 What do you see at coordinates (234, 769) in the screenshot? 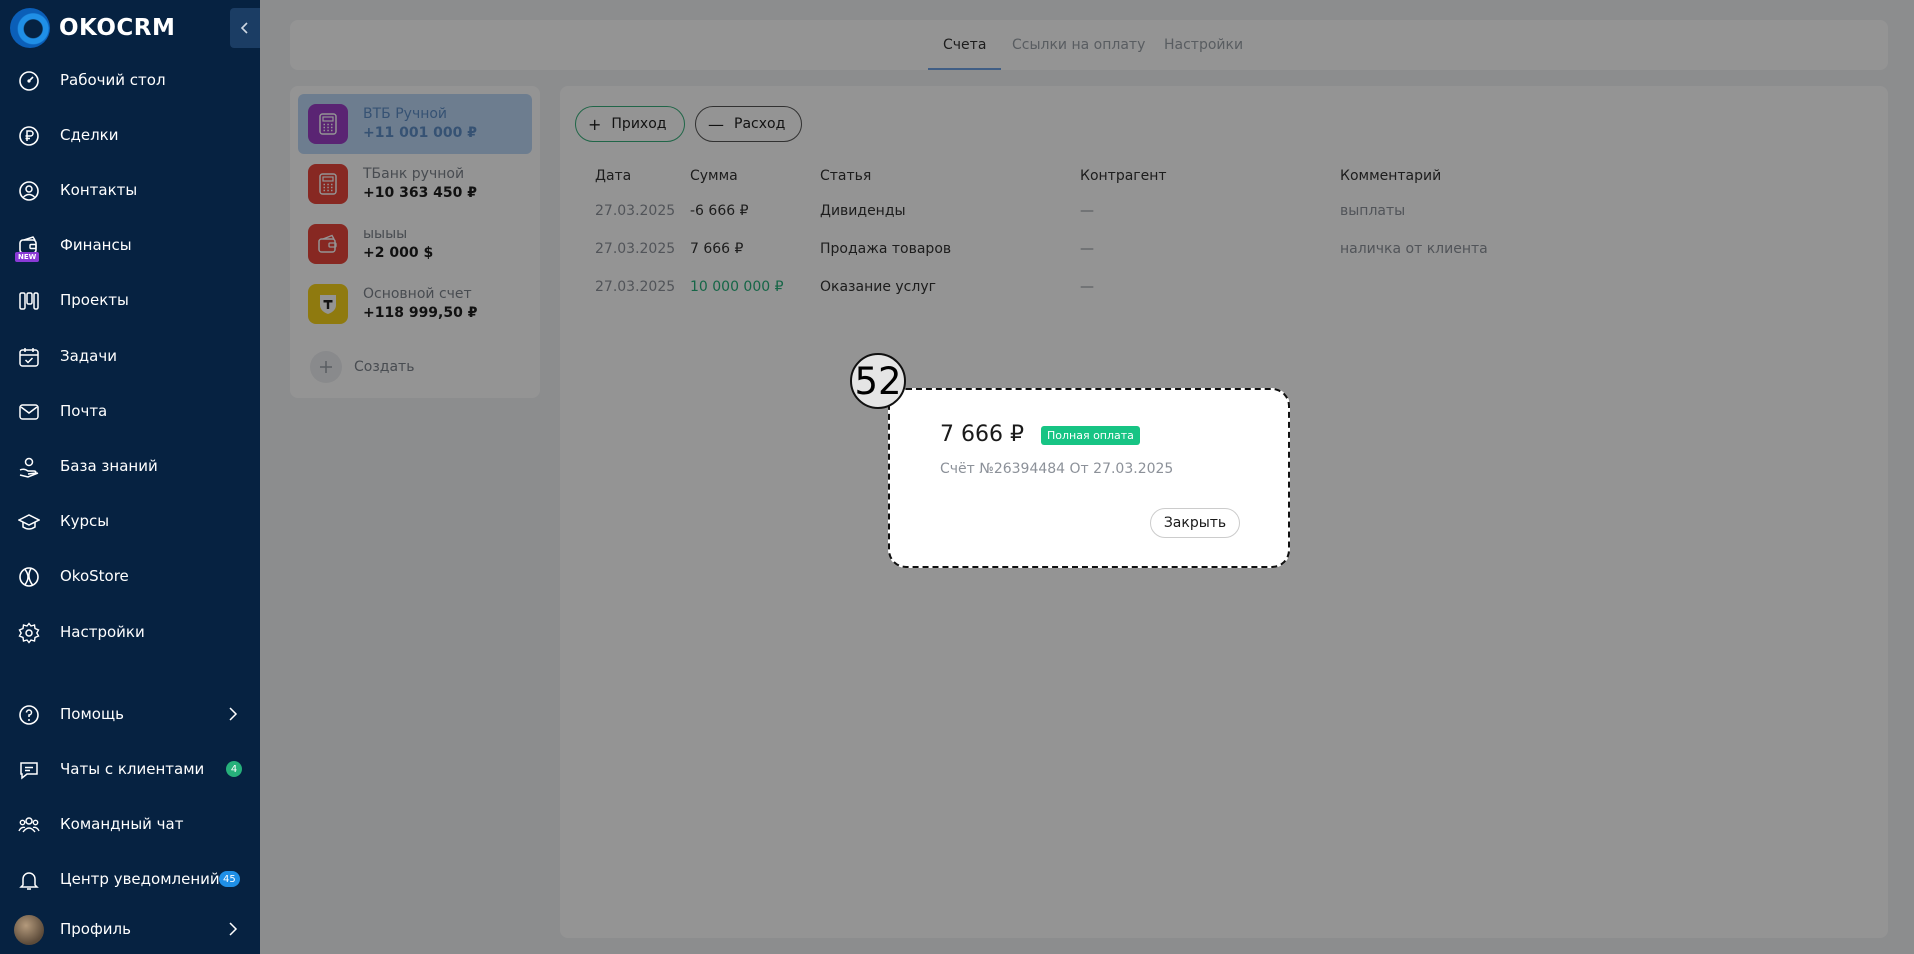
I see `chats-count-badge: 4` at bounding box center [234, 769].